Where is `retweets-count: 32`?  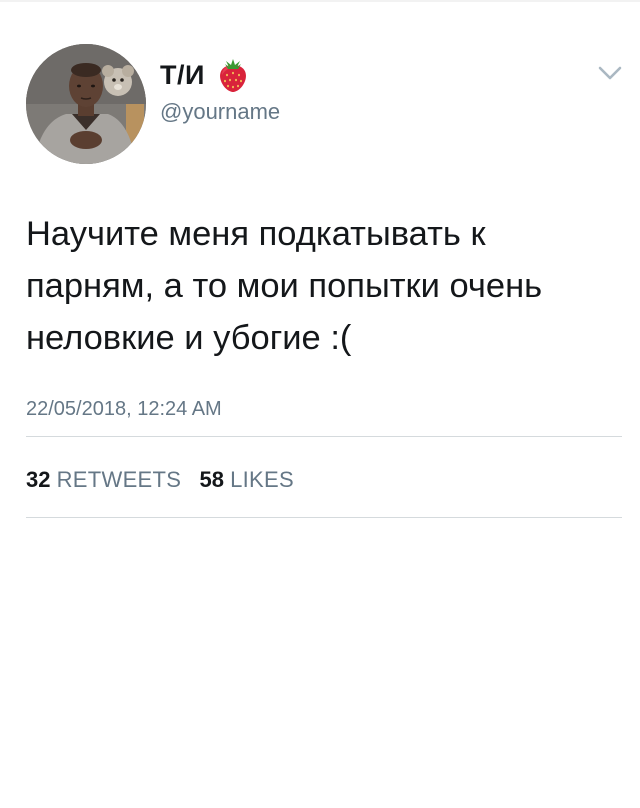 retweets-count: 32 is located at coordinates (38, 479).